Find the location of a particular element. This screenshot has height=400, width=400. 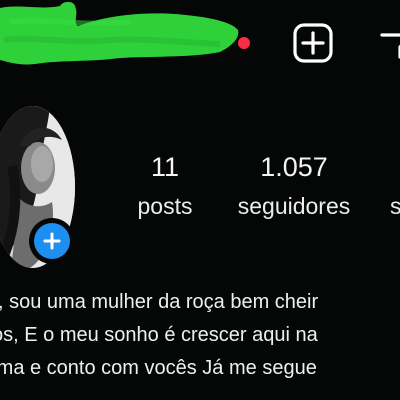

add-story-badge is located at coordinates (52, 241).